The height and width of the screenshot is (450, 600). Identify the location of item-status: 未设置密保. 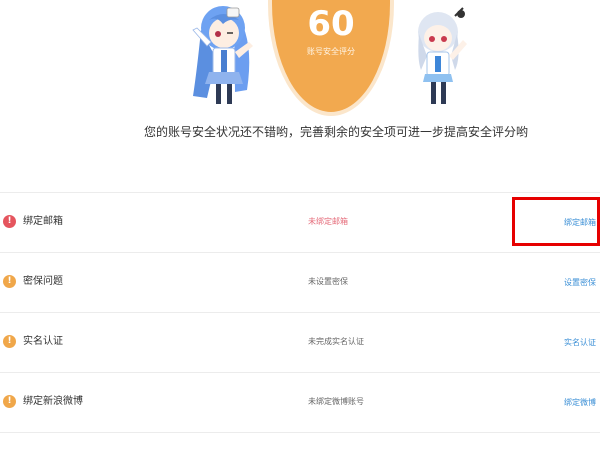
(328, 281).